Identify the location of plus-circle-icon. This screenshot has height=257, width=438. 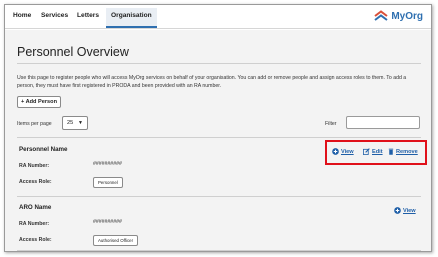
(397, 210).